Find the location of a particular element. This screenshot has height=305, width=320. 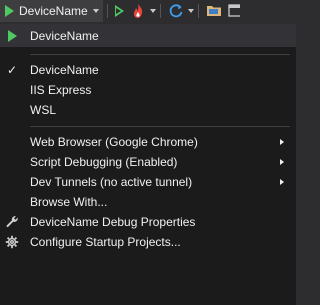

window-icon is located at coordinates (234, 10).